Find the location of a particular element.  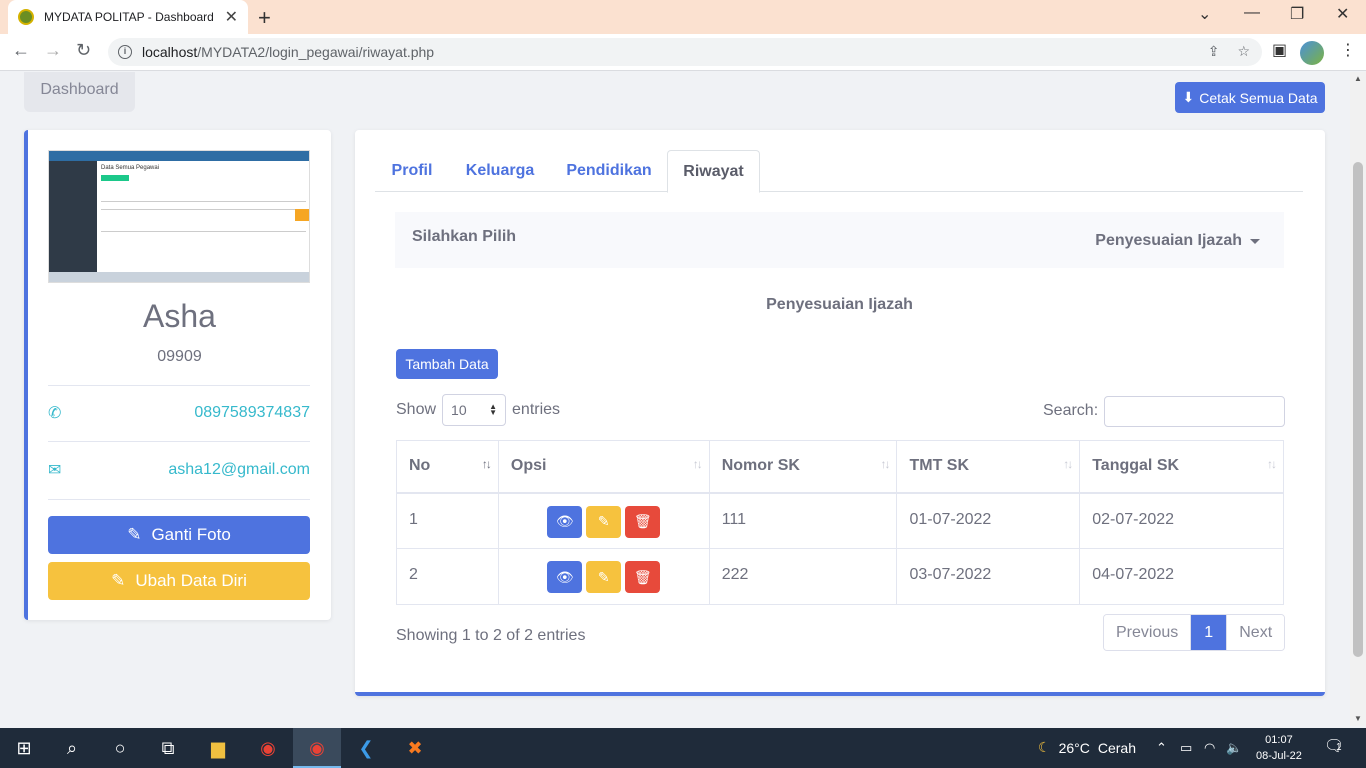

profile-photo: Data Semua Pegawai is located at coordinates (179, 216).